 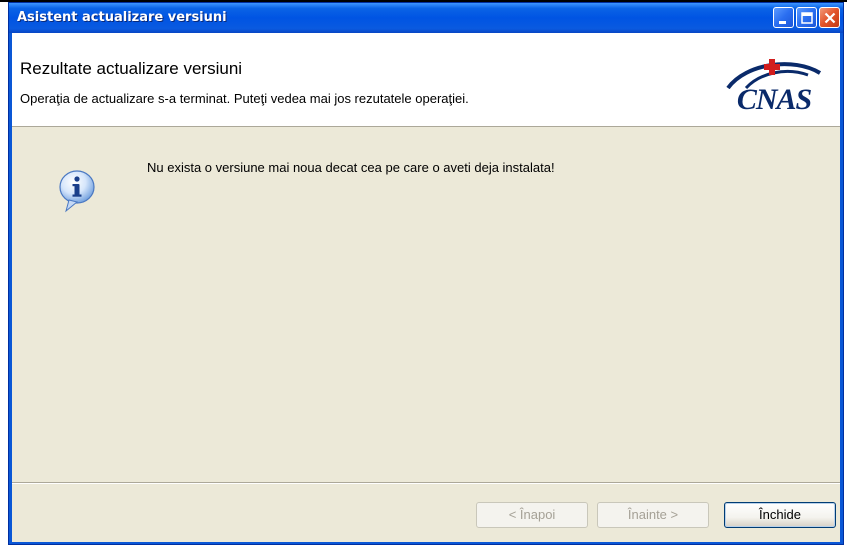 I want to click on minimize-icon, so click(x=782, y=22).